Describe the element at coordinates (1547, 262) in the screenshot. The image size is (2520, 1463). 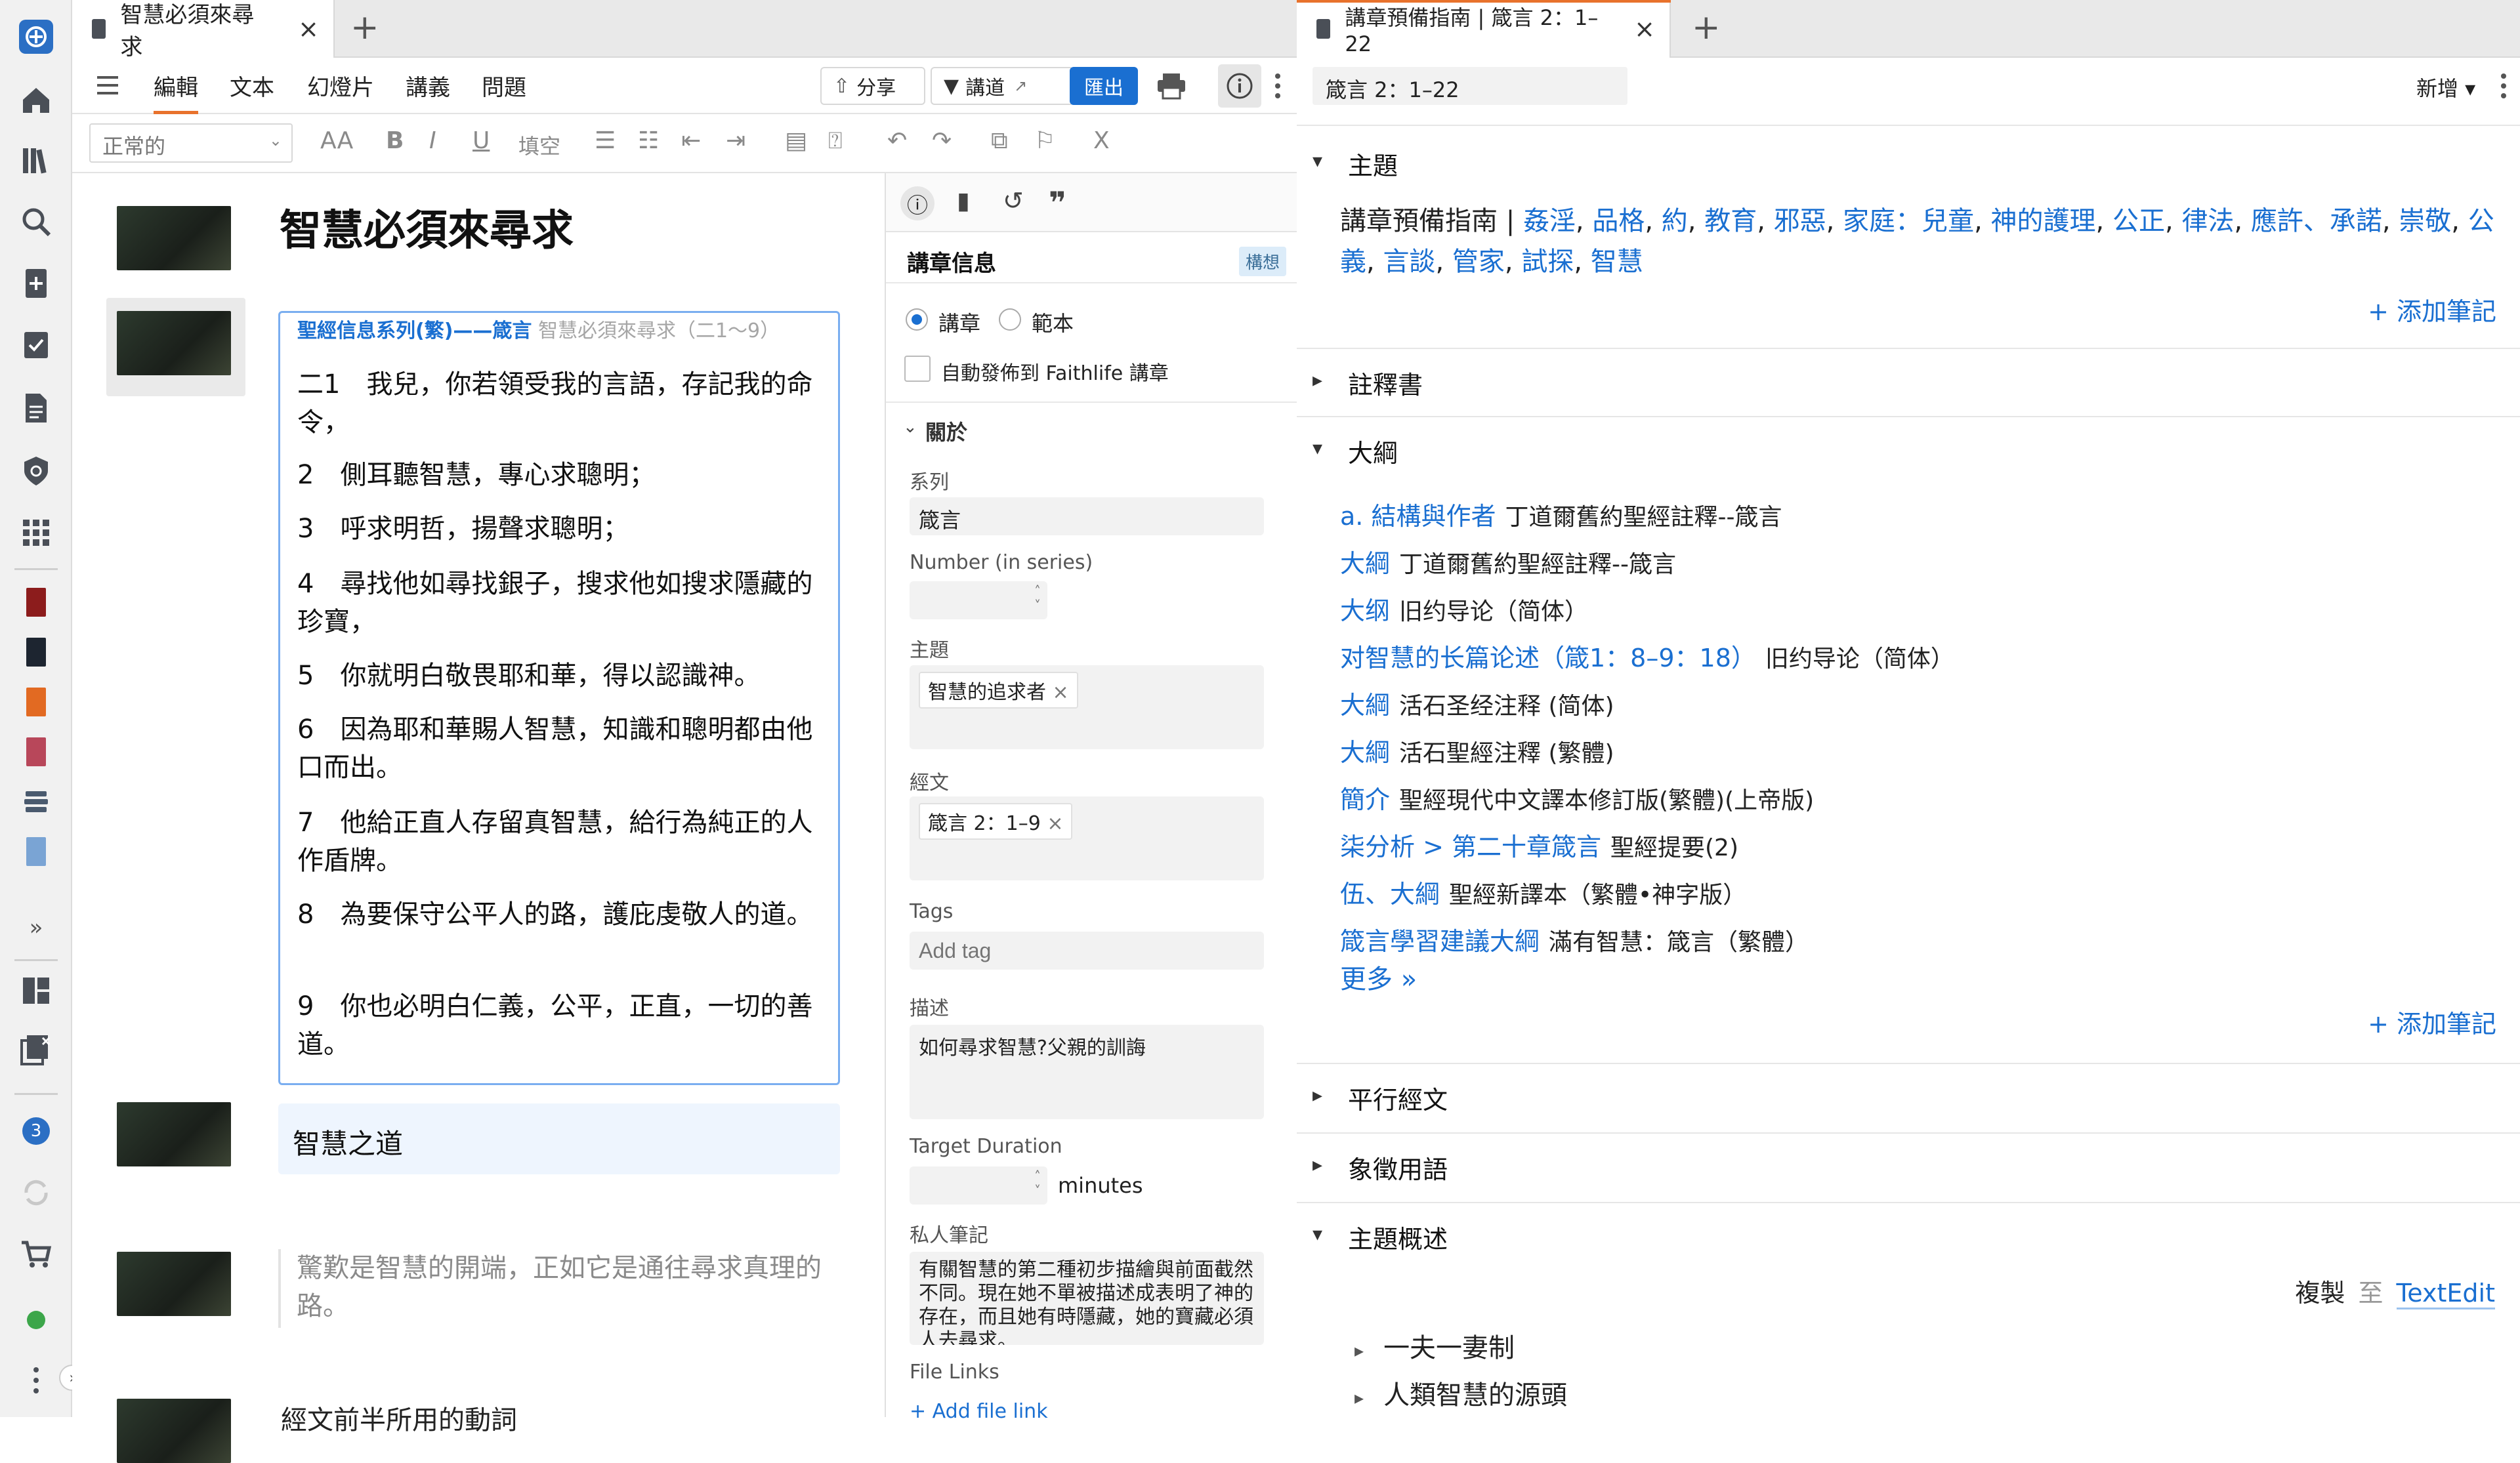
I see `topic-link: 試探` at that location.